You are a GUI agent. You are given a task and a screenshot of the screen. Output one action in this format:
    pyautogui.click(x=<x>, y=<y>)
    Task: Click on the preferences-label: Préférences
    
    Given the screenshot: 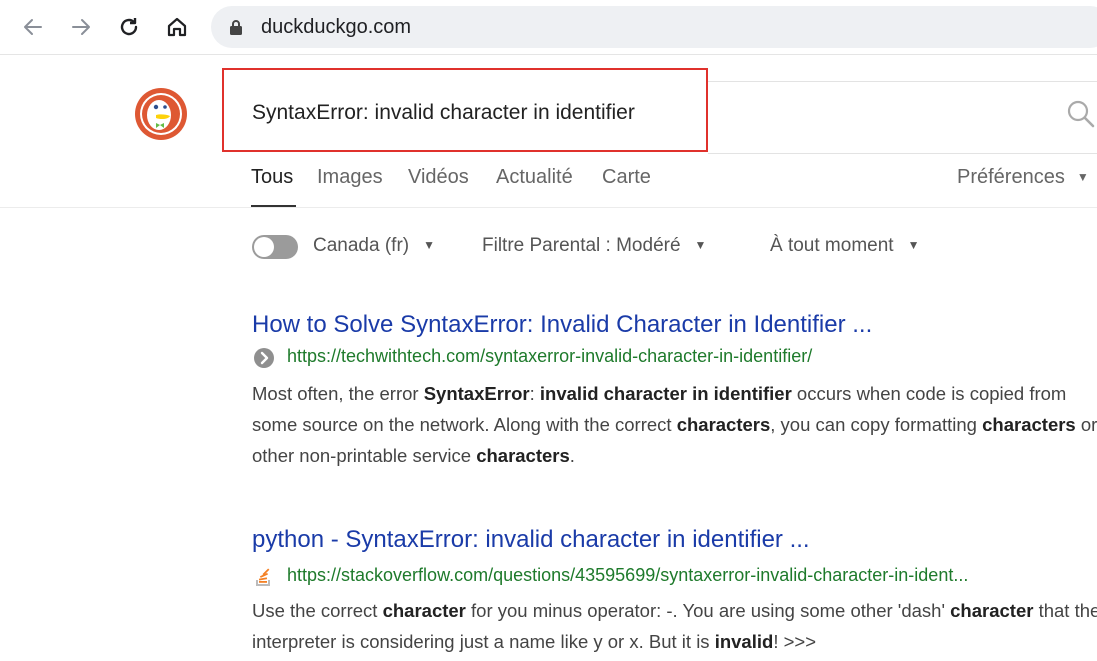 What is the action you would take?
    pyautogui.click(x=1011, y=177)
    